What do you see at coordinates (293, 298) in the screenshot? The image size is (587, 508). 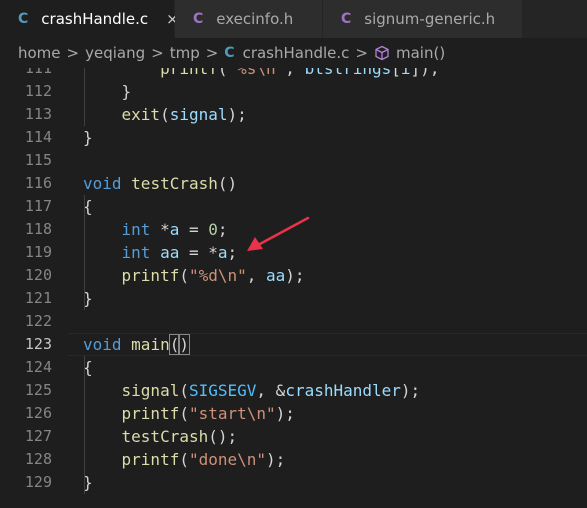 I see `code-line: 121}` at bounding box center [293, 298].